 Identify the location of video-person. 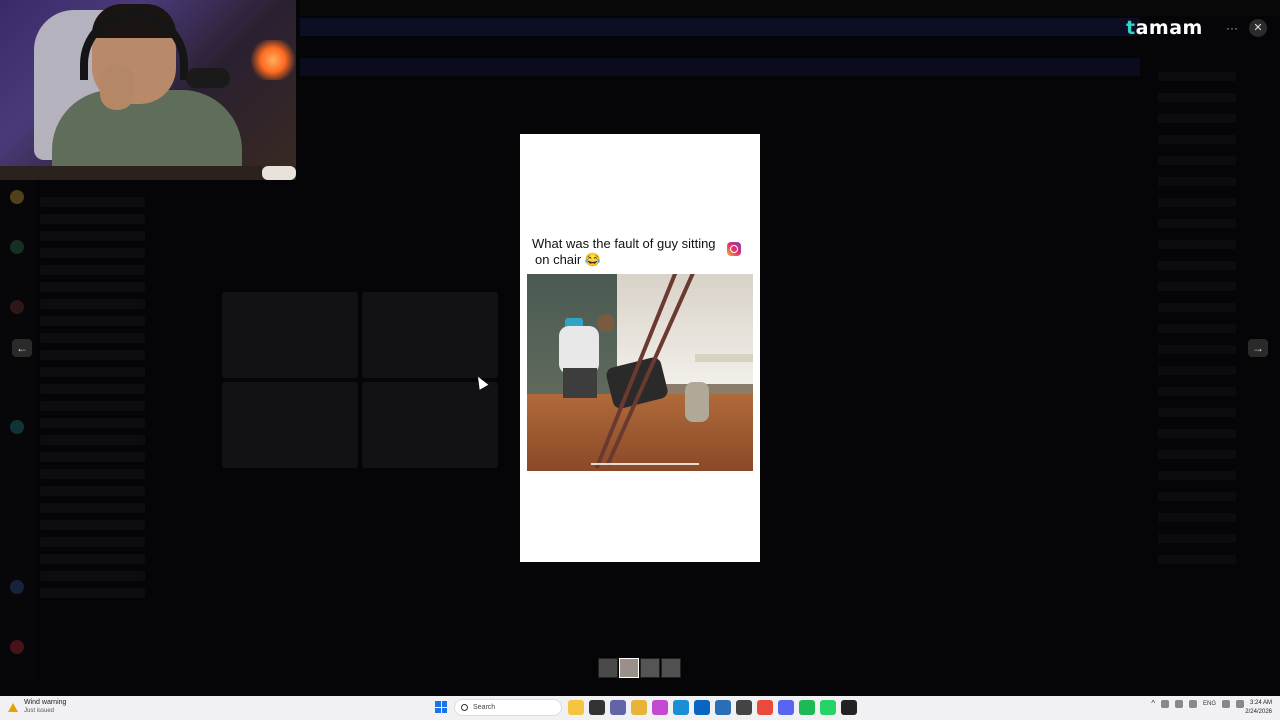
(579, 350).